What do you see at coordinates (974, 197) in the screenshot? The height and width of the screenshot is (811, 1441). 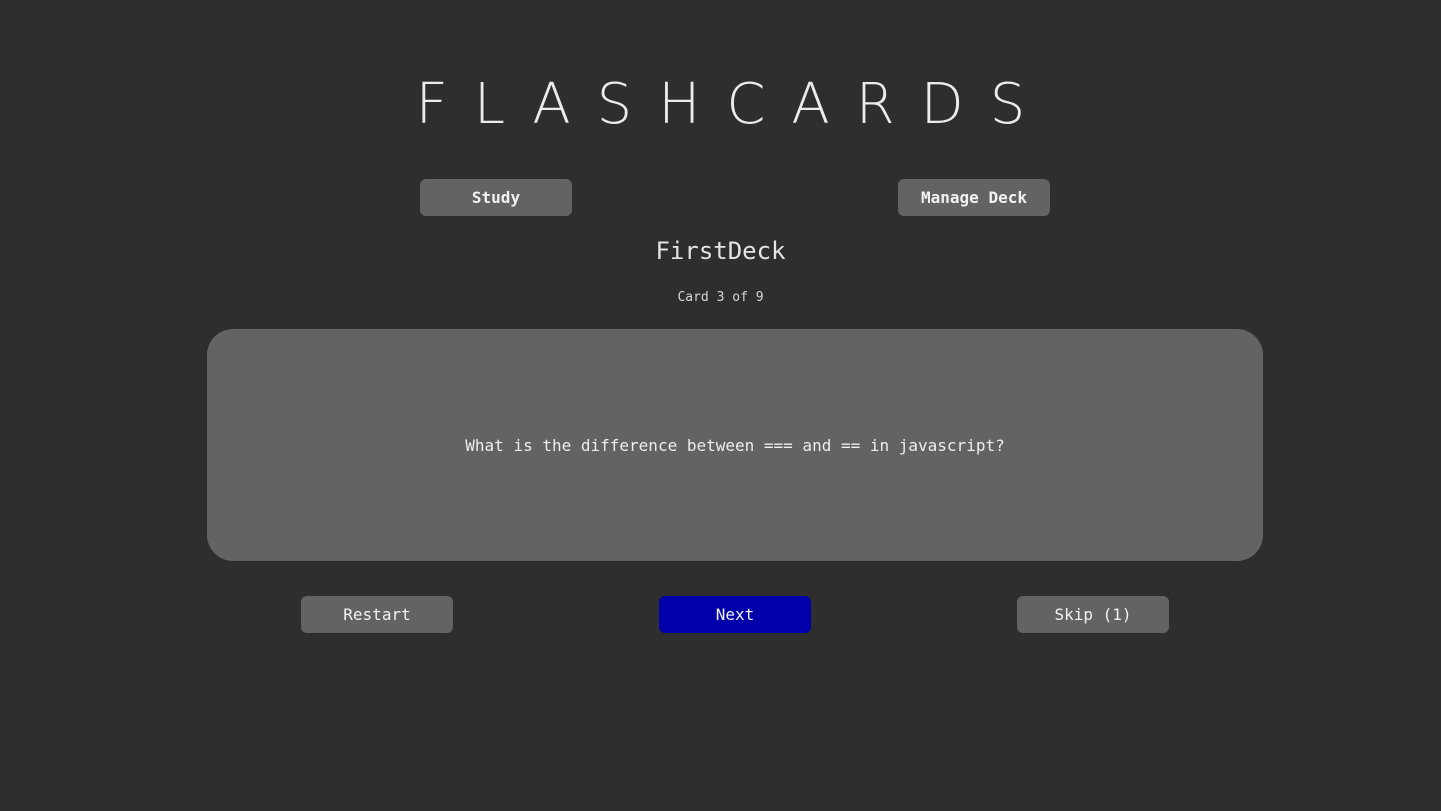 I see `manage-deck-button: Manage Deck` at bounding box center [974, 197].